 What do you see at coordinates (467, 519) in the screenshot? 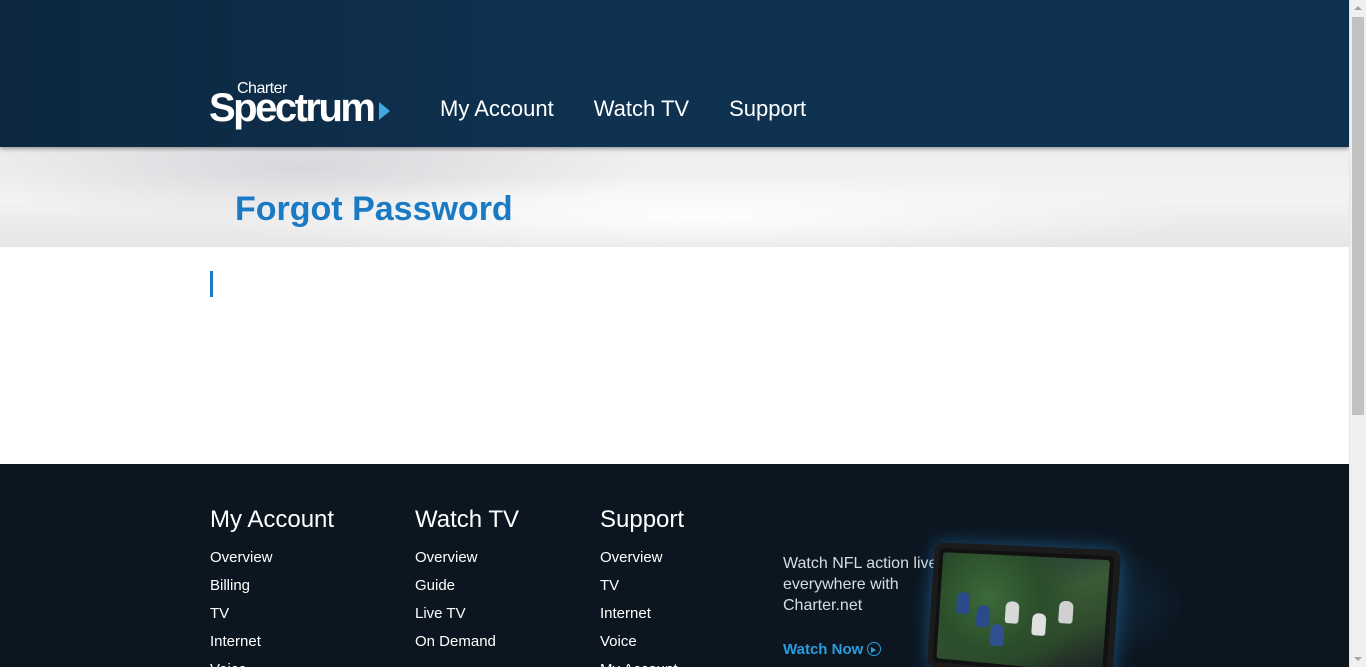
I see `footer-column-title: Watch TV` at bounding box center [467, 519].